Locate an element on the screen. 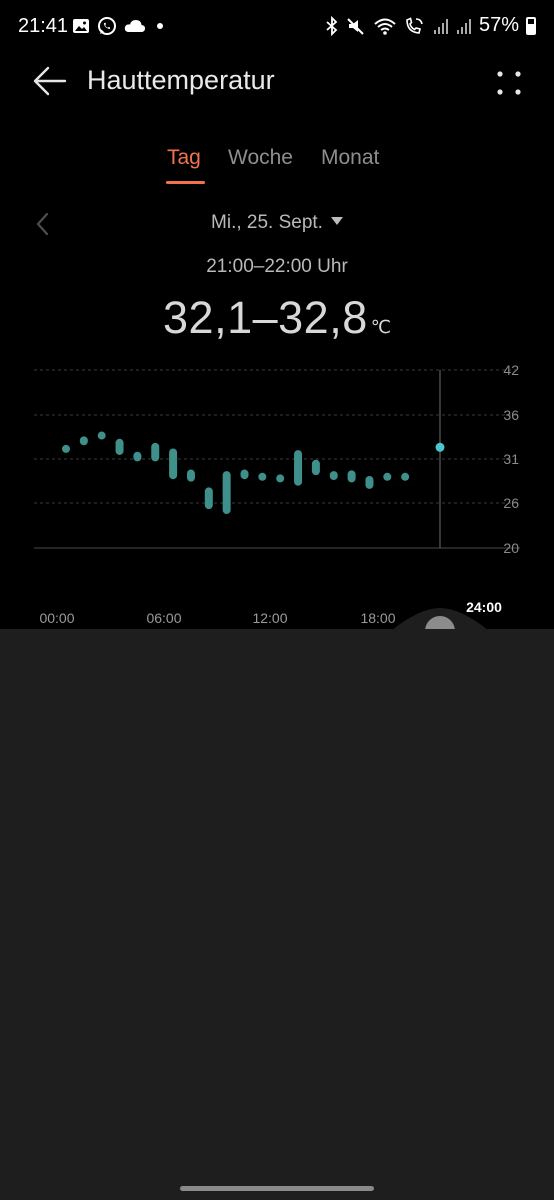 This screenshot has width=554, height=1200. page-title: Hauttemperatur is located at coordinates (181, 80).